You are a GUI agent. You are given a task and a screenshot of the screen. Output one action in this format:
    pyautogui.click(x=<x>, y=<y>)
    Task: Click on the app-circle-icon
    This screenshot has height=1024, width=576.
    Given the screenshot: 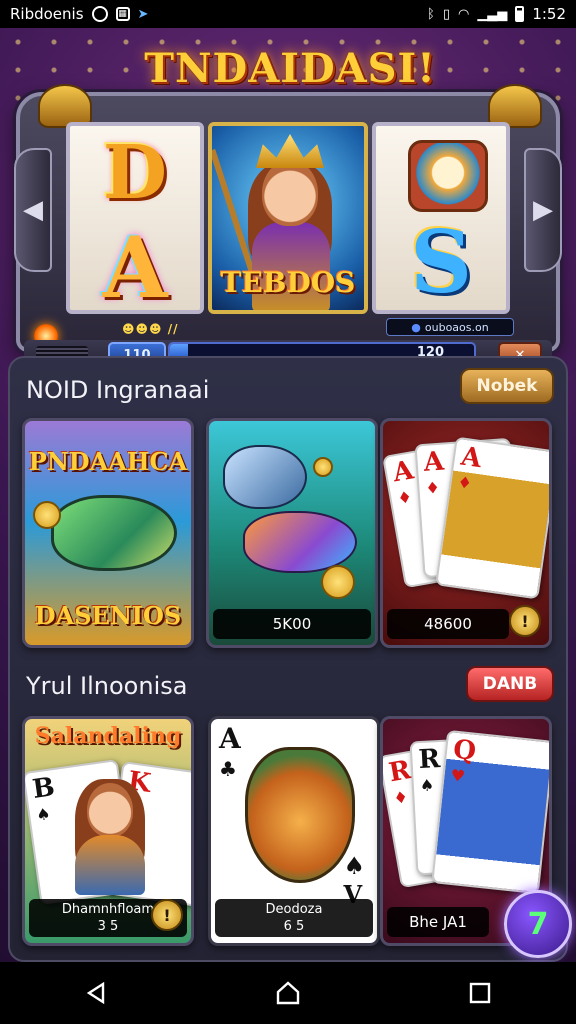 What is the action you would take?
    pyautogui.click(x=99, y=14)
    